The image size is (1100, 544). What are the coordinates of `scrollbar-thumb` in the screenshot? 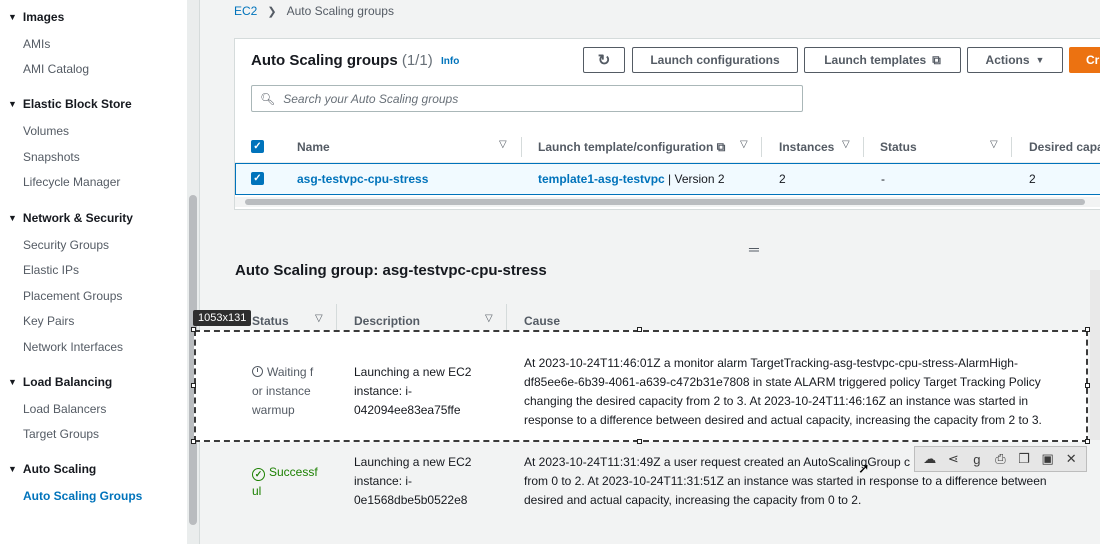 It's located at (665, 202).